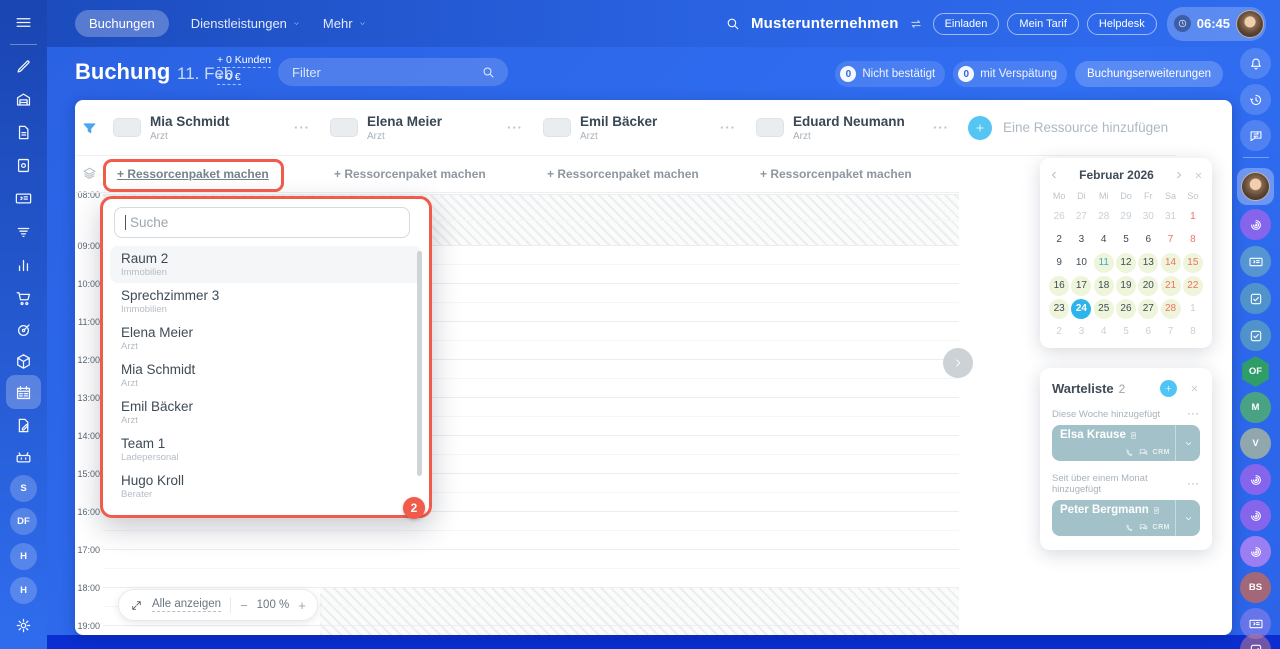 This screenshot has width=1280, height=649. What do you see at coordinates (1170, 263) in the screenshot?
I see `calendar-day: 14` at bounding box center [1170, 263].